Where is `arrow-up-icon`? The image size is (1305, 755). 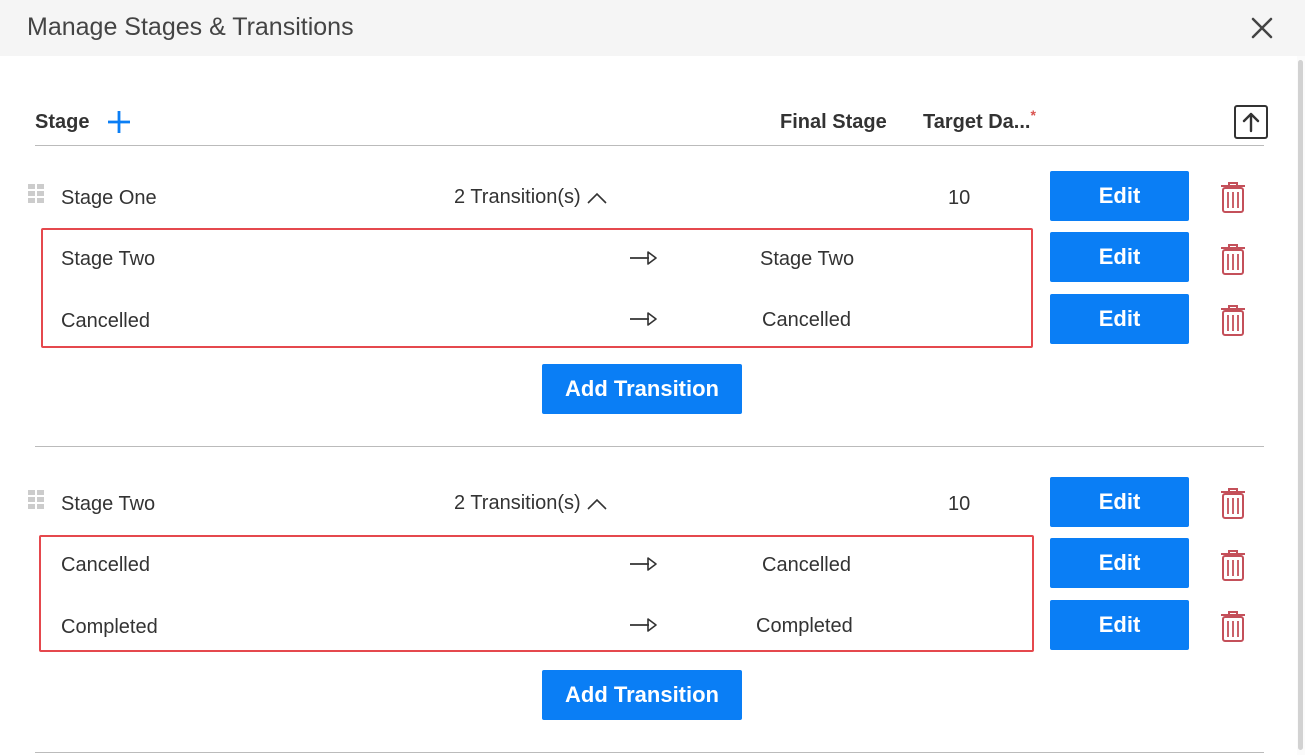 arrow-up-icon is located at coordinates (1251, 122).